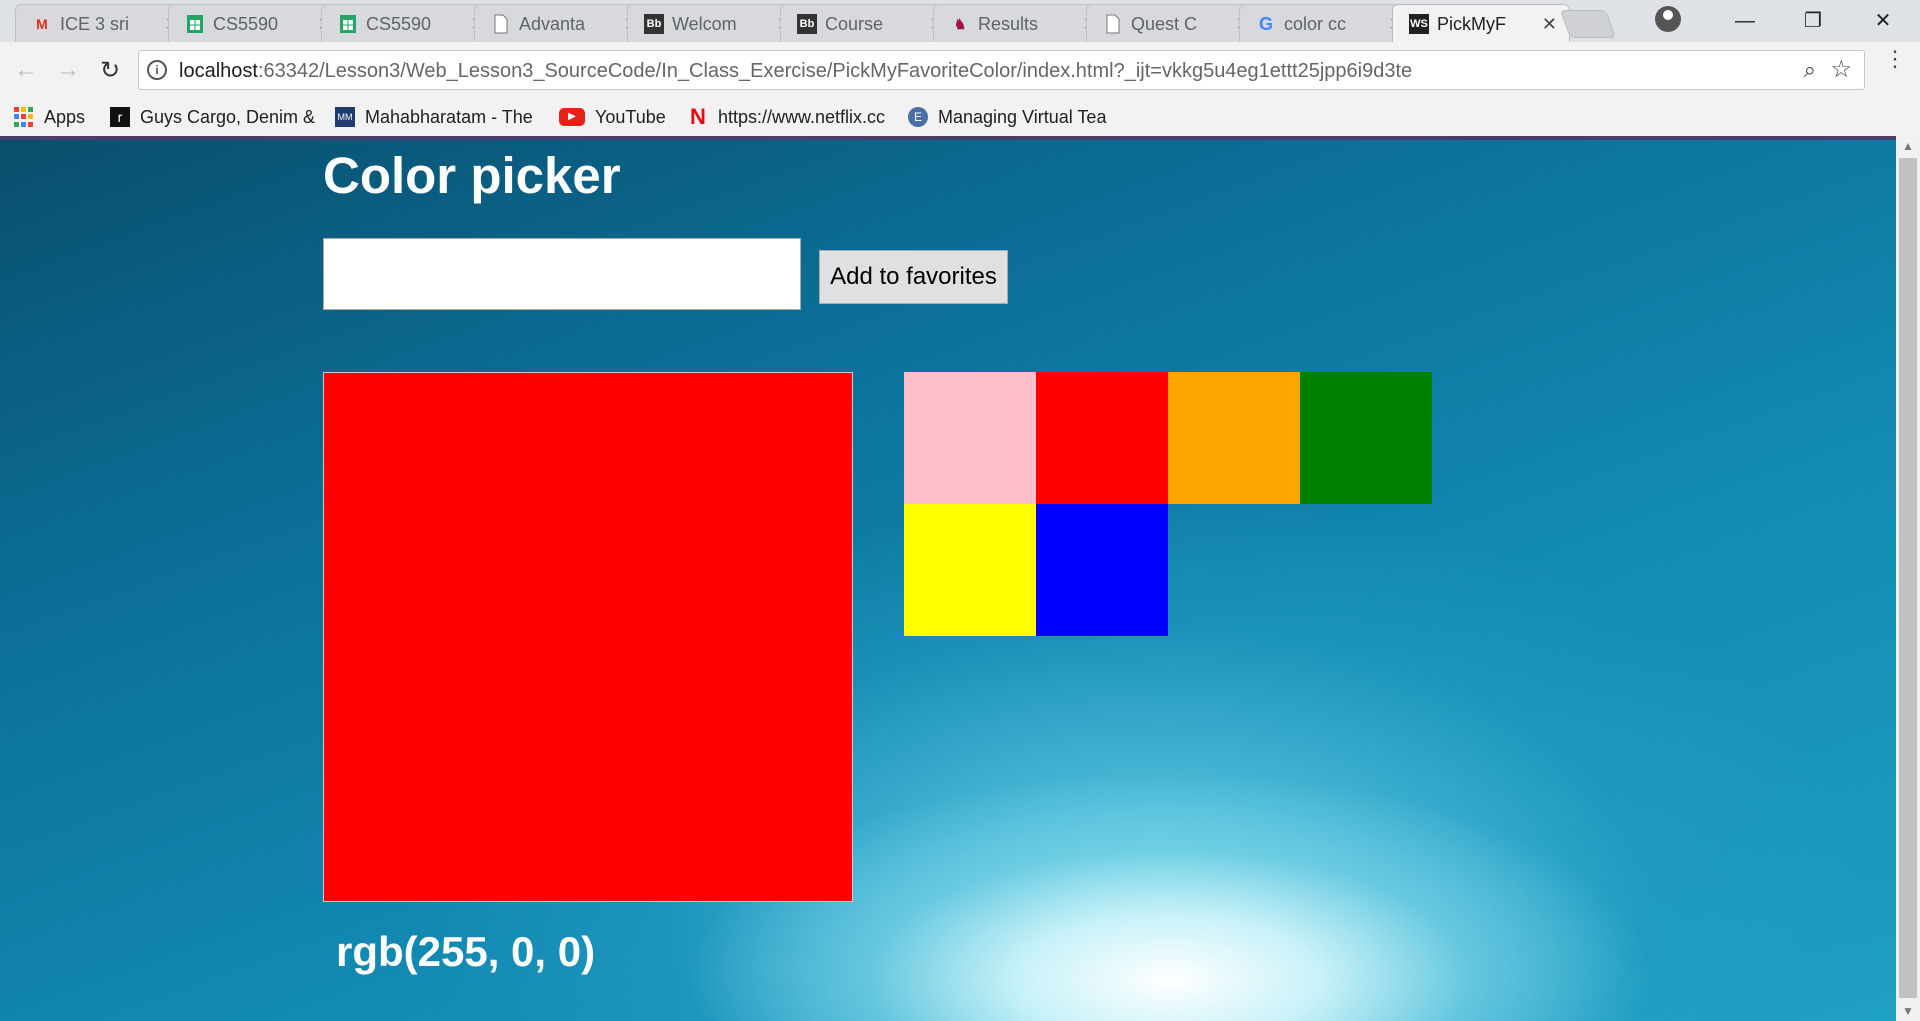 Image resolution: width=1920 pixels, height=1021 pixels. What do you see at coordinates (466, 951) in the screenshot?
I see `rgb-readout: rgb(255, 0, 0)` at bounding box center [466, 951].